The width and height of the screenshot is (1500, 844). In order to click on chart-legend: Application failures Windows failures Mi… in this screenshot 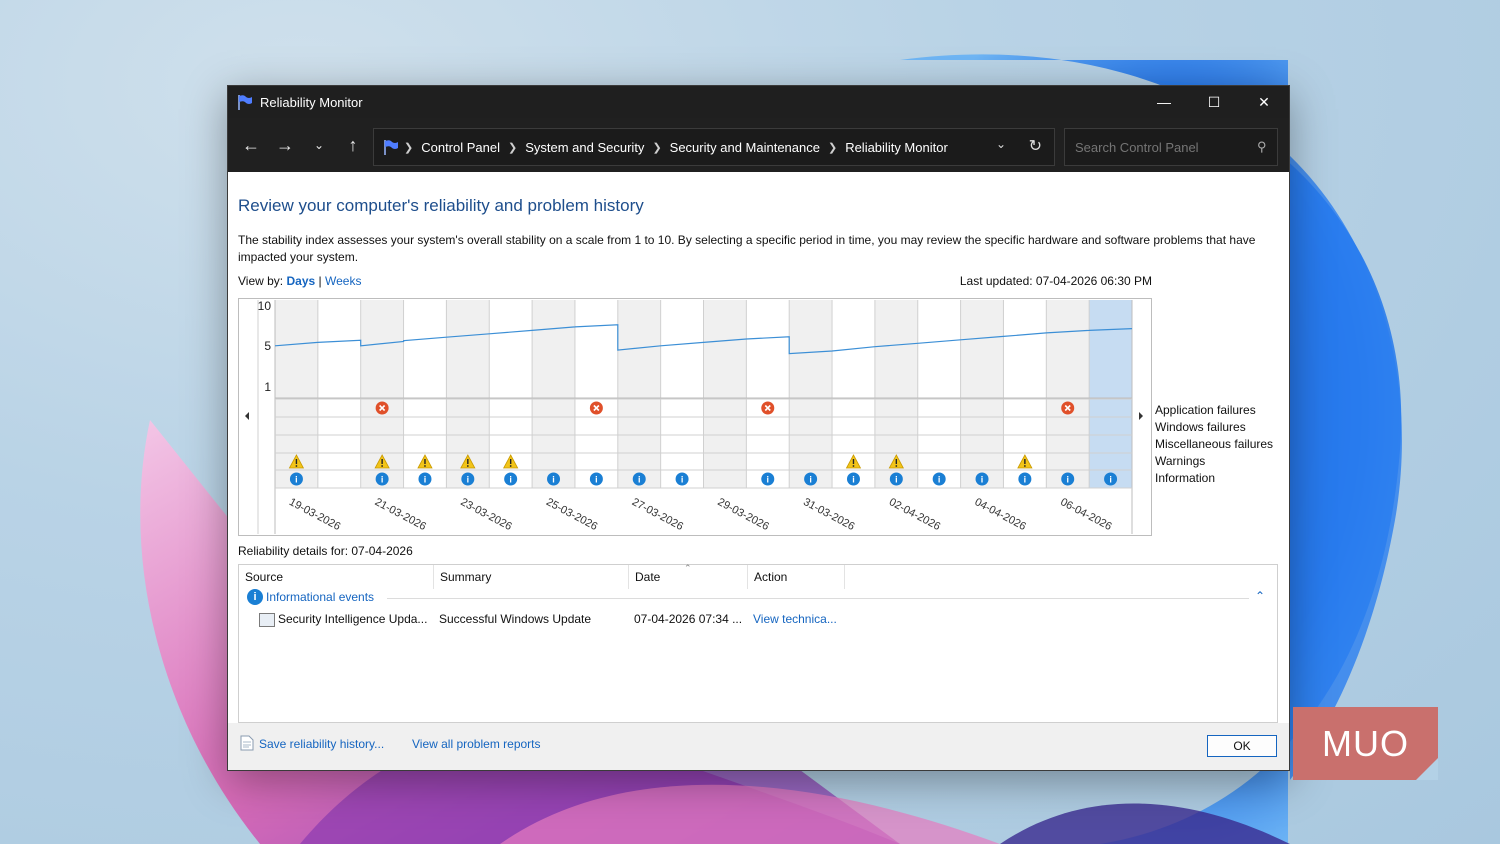, I will do `click(1214, 444)`.